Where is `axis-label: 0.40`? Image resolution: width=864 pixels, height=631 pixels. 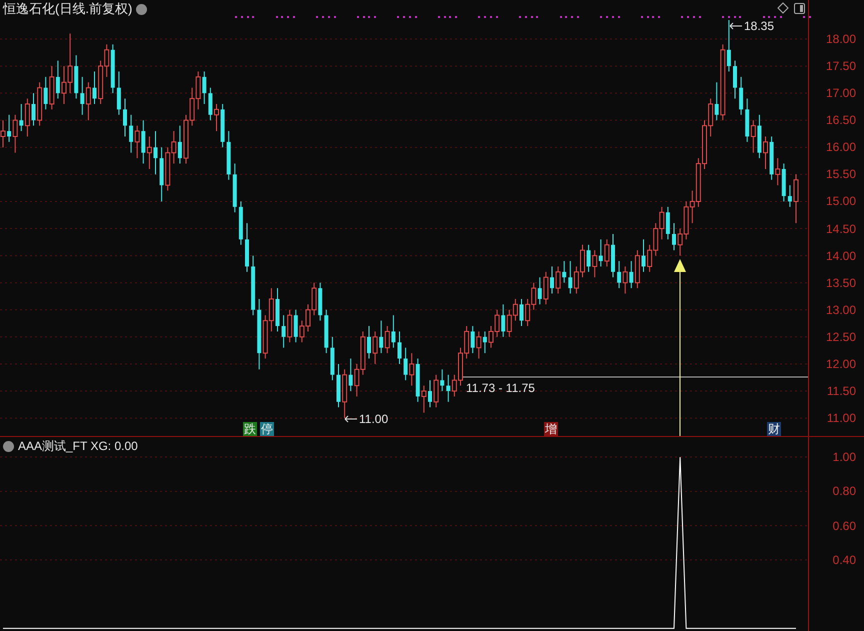 axis-label: 0.40 is located at coordinates (844, 560).